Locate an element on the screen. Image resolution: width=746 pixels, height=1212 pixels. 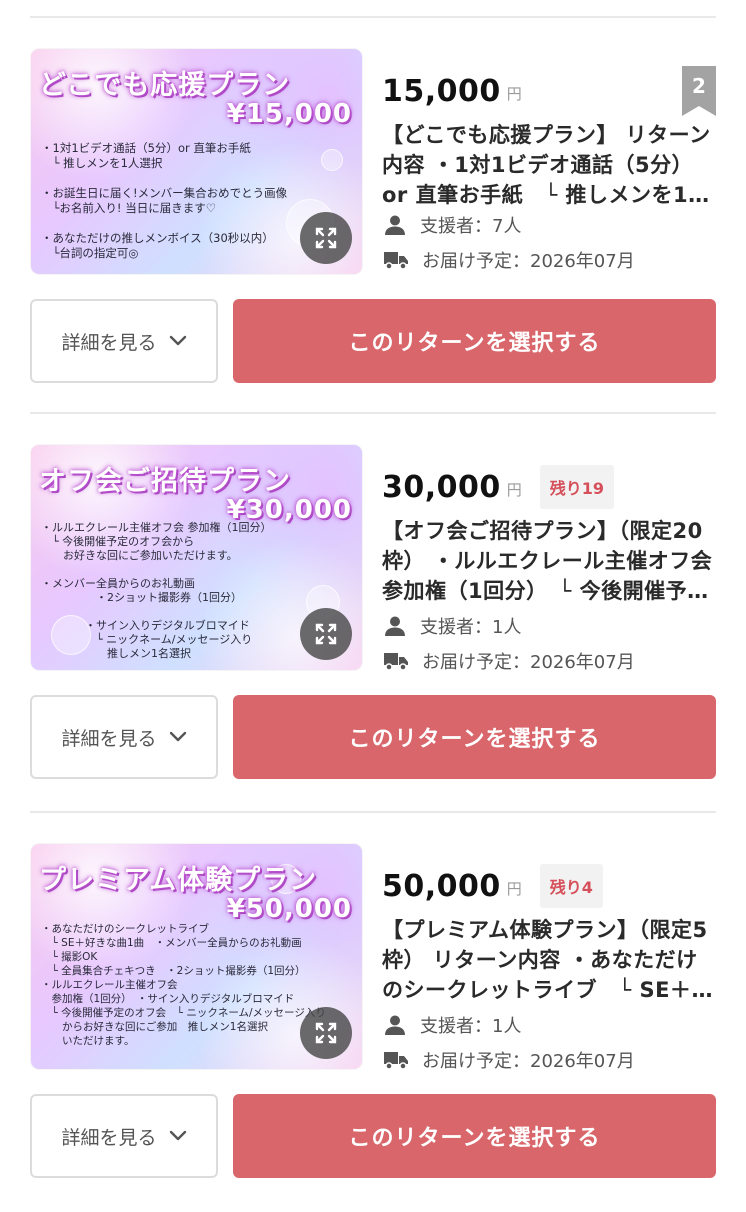
rank-badge: 2 is located at coordinates (699, 91).